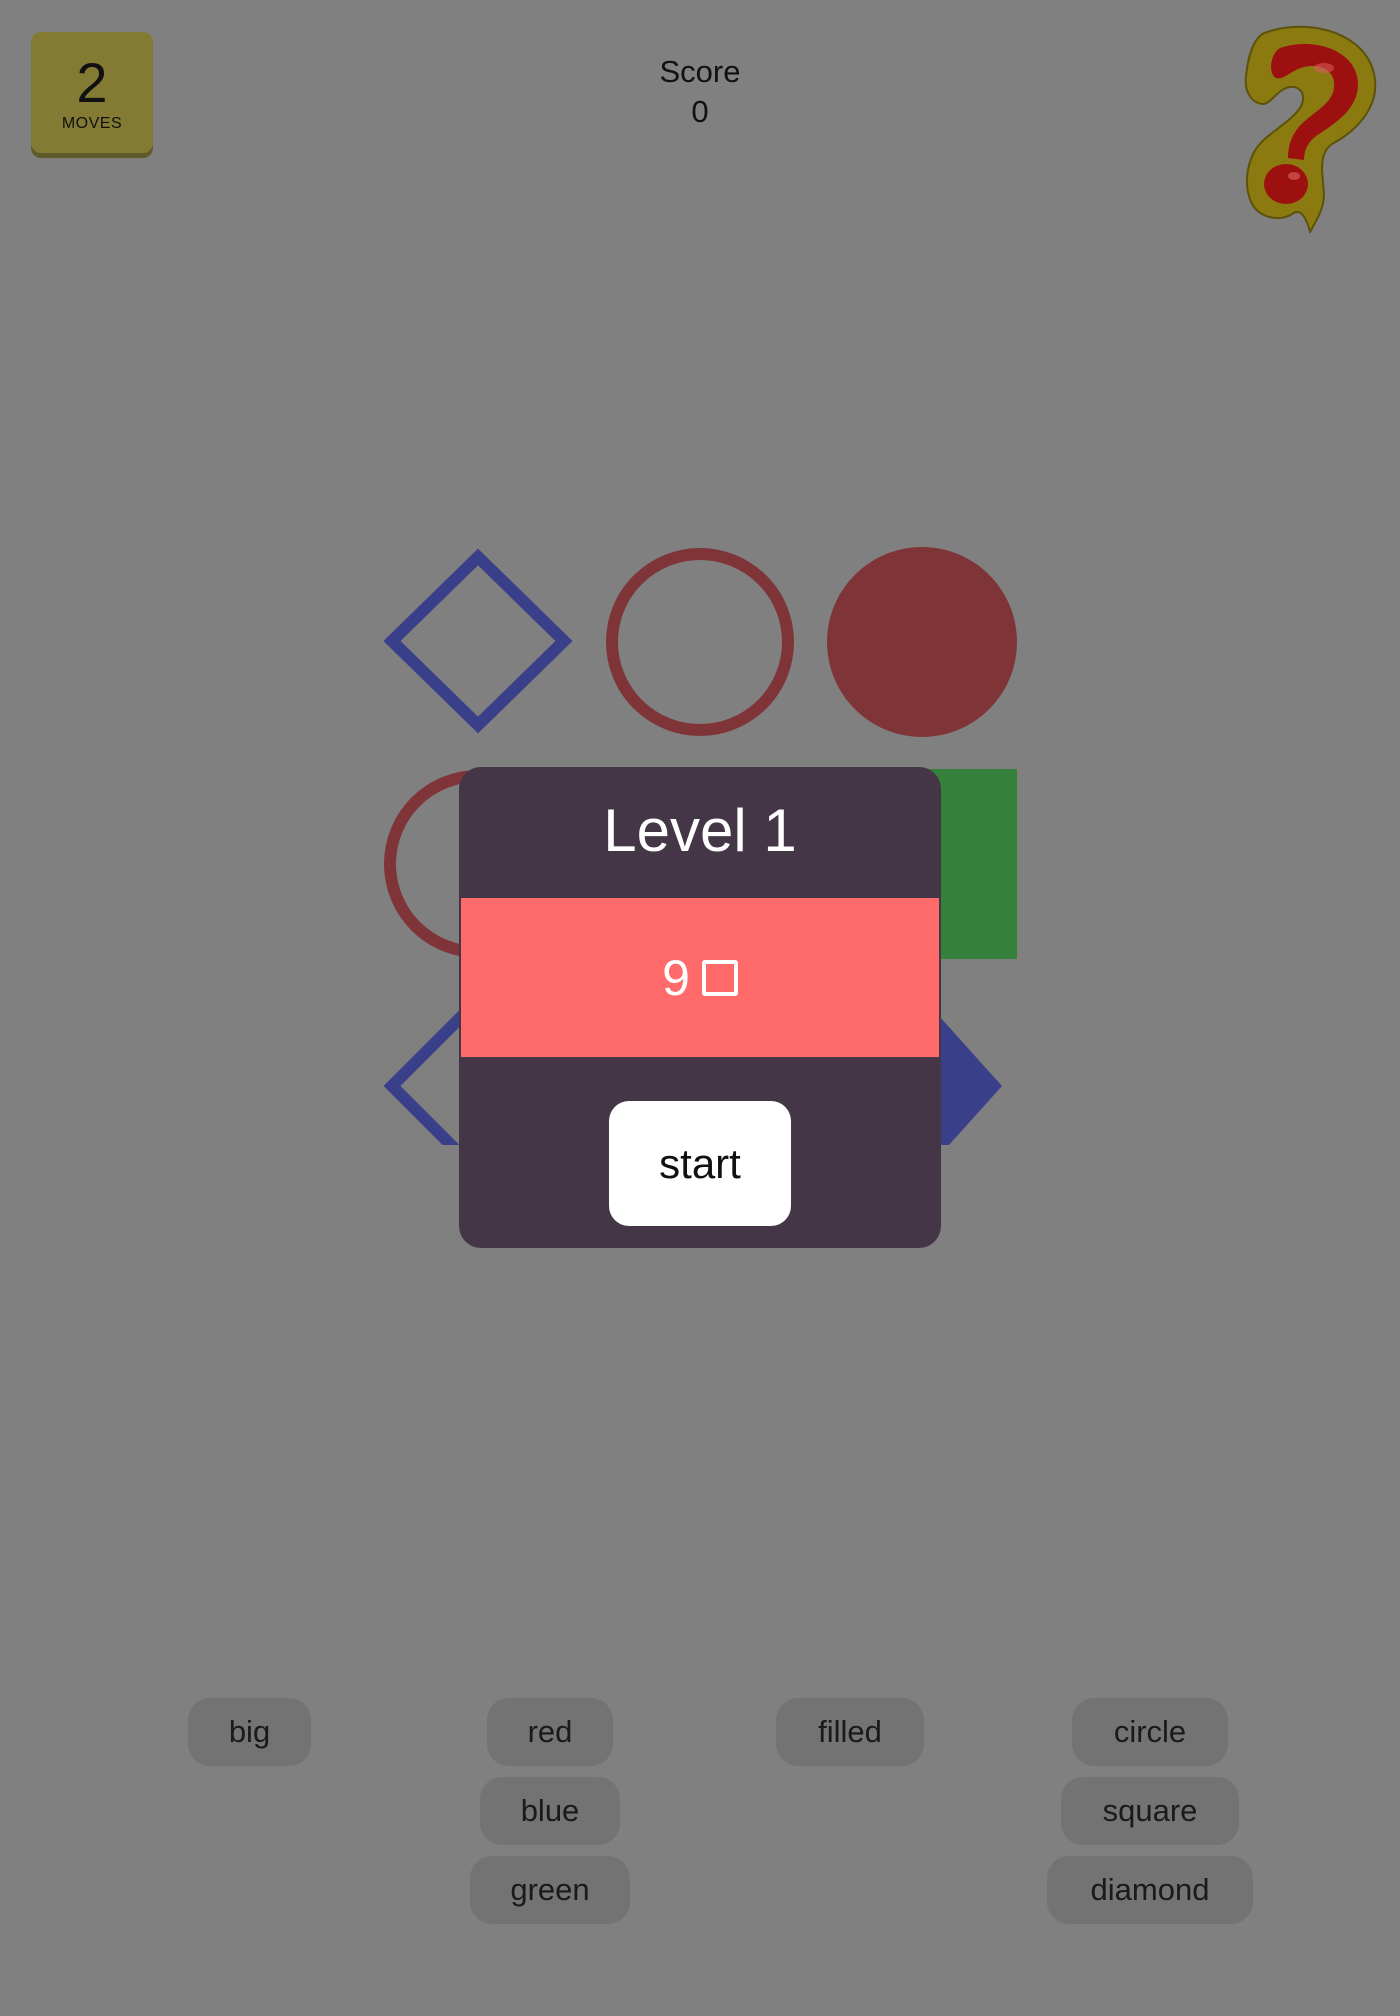  Describe the element at coordinates (700, 92) in the screenshot. I see `score-display: Score 0` at that location.